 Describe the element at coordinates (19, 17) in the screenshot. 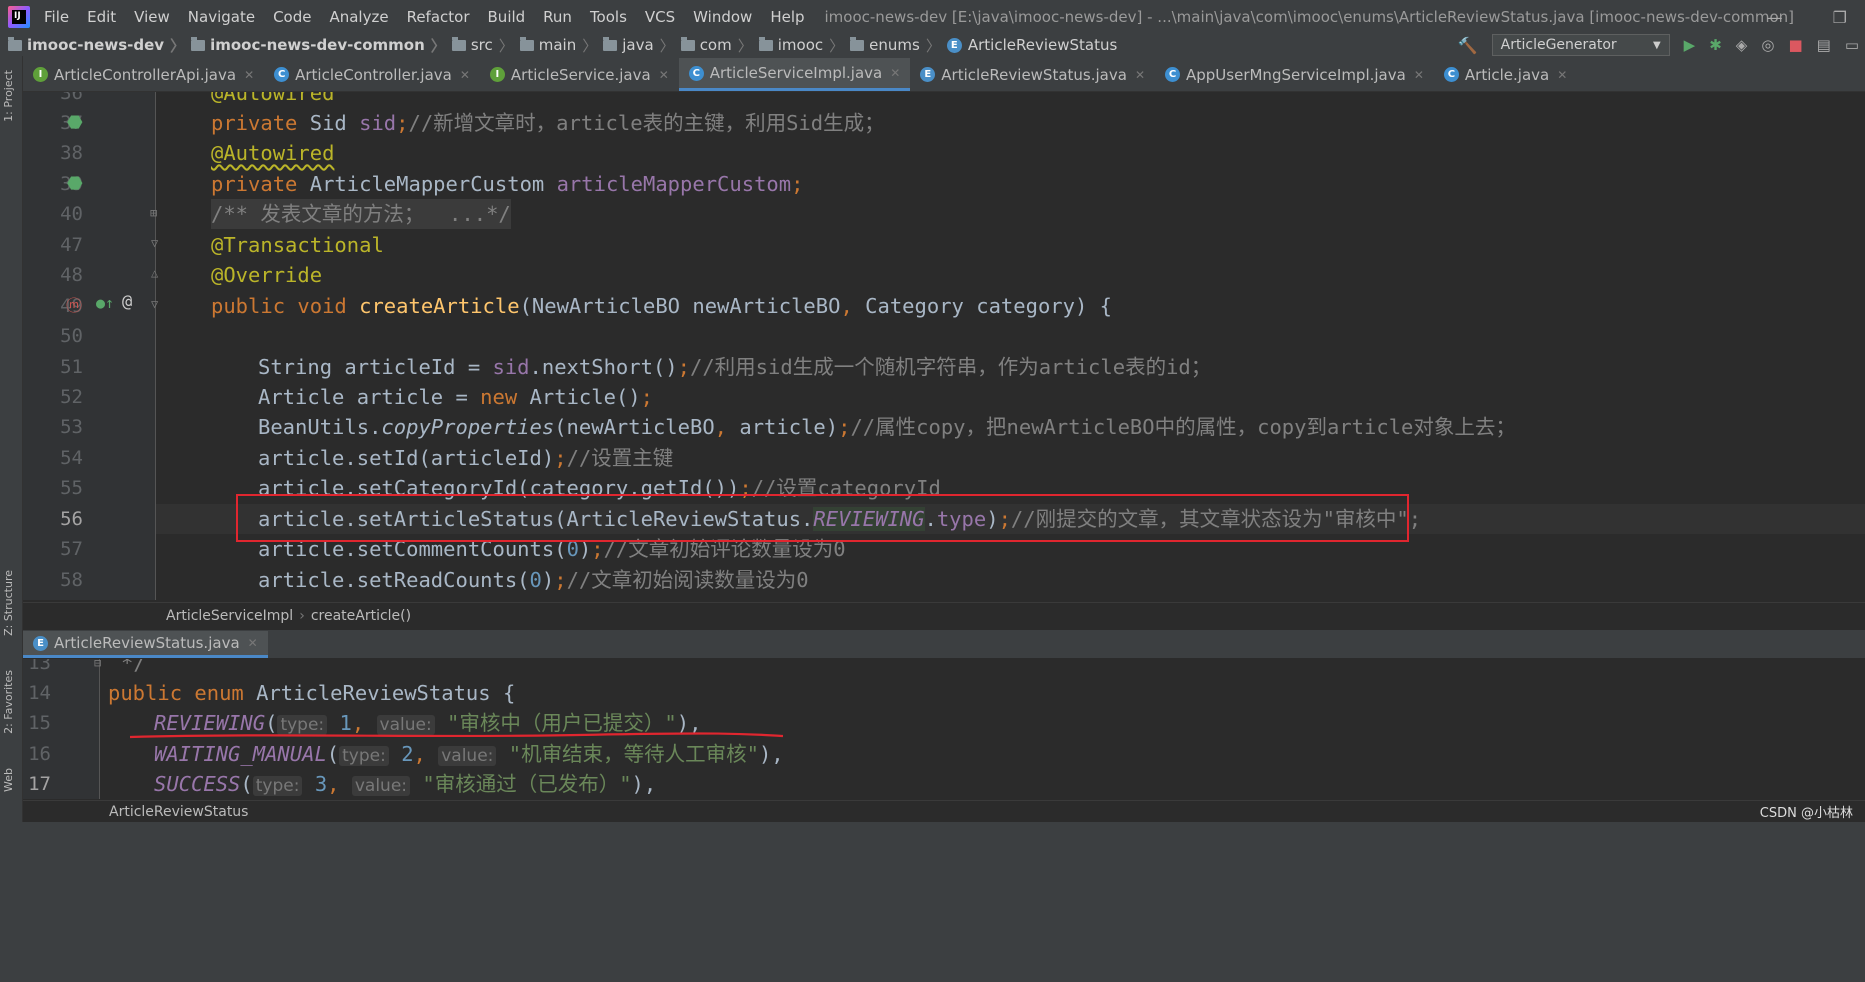

I see `intellij-logo-icon: IJ` at that location.